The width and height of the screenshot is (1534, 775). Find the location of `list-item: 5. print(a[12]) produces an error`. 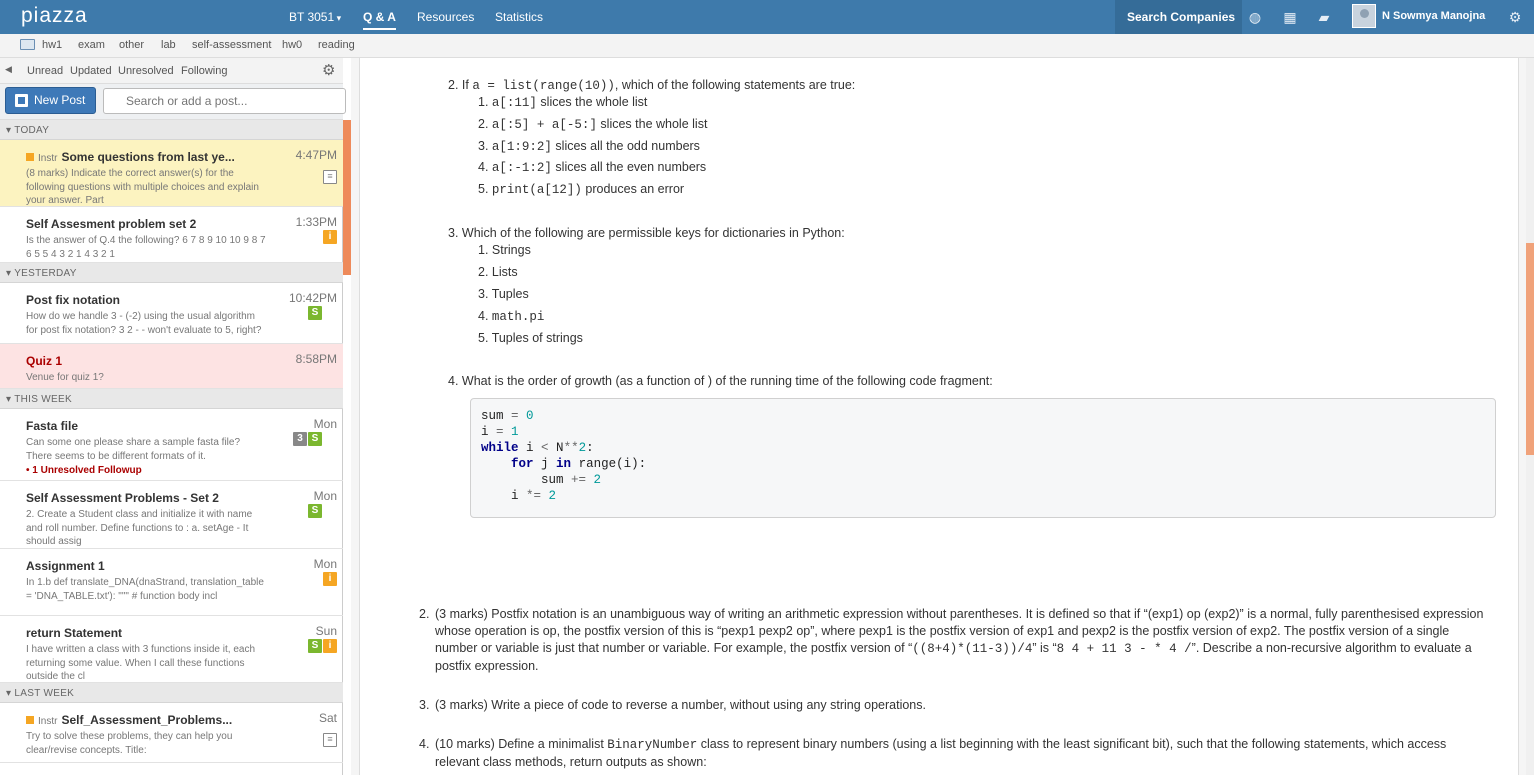

list-item: 5. print(a[12]) produces an error is located at coordinates (581, 189).